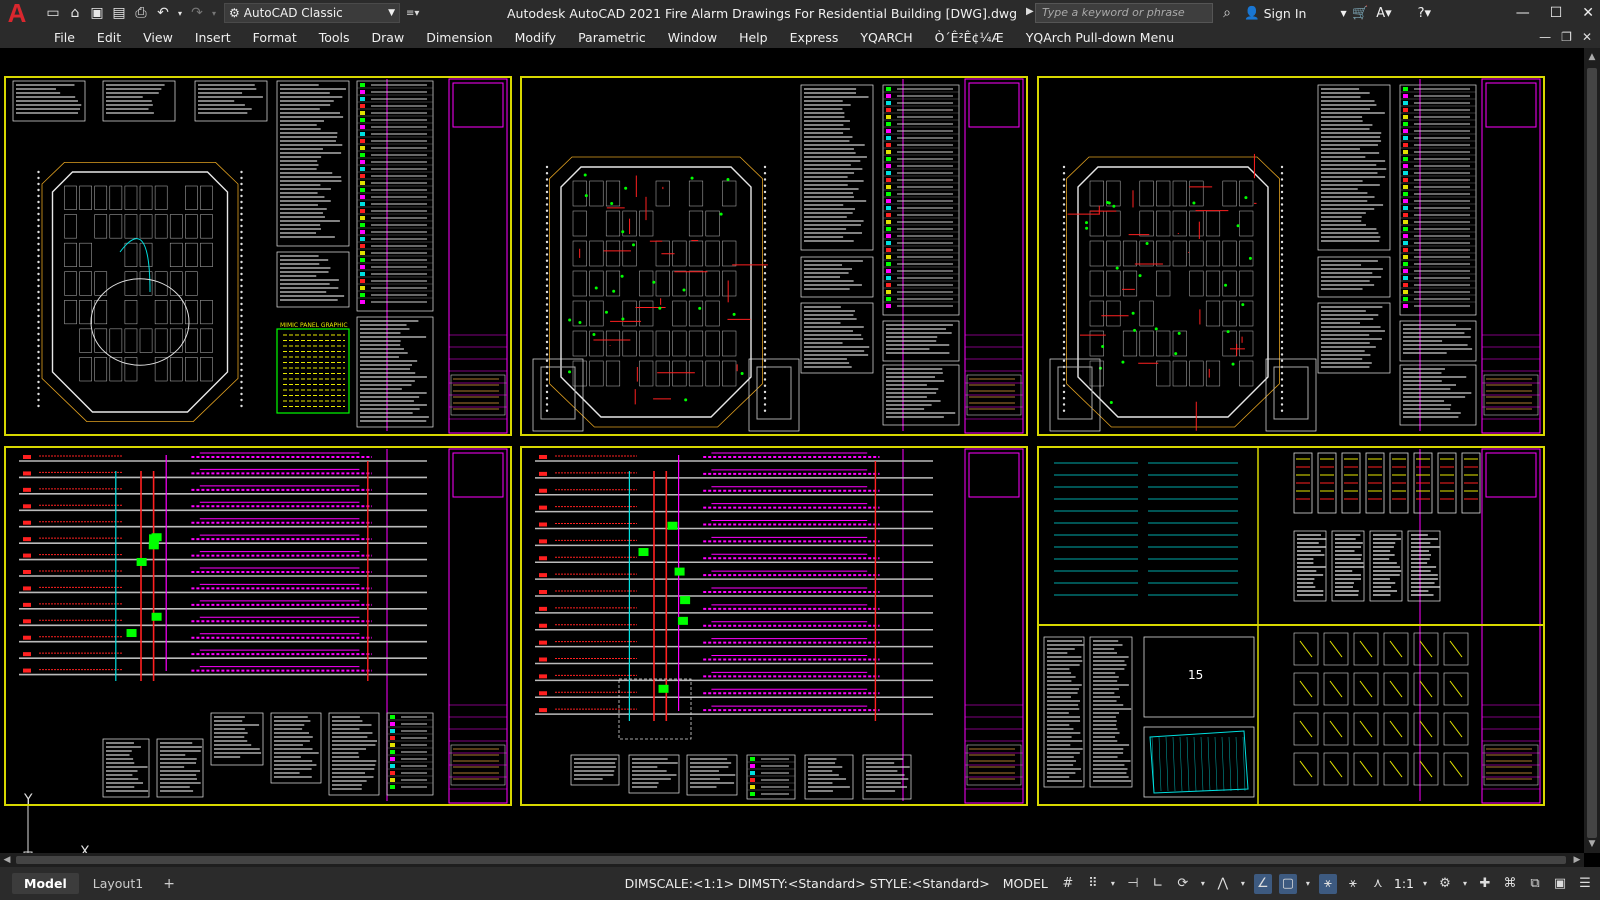 The image size is (1600, 900). What do you see at coordinates (459, 37) in the screenshot?
I see `menu-dimension: Dimension` at bounding box center [459, 37].